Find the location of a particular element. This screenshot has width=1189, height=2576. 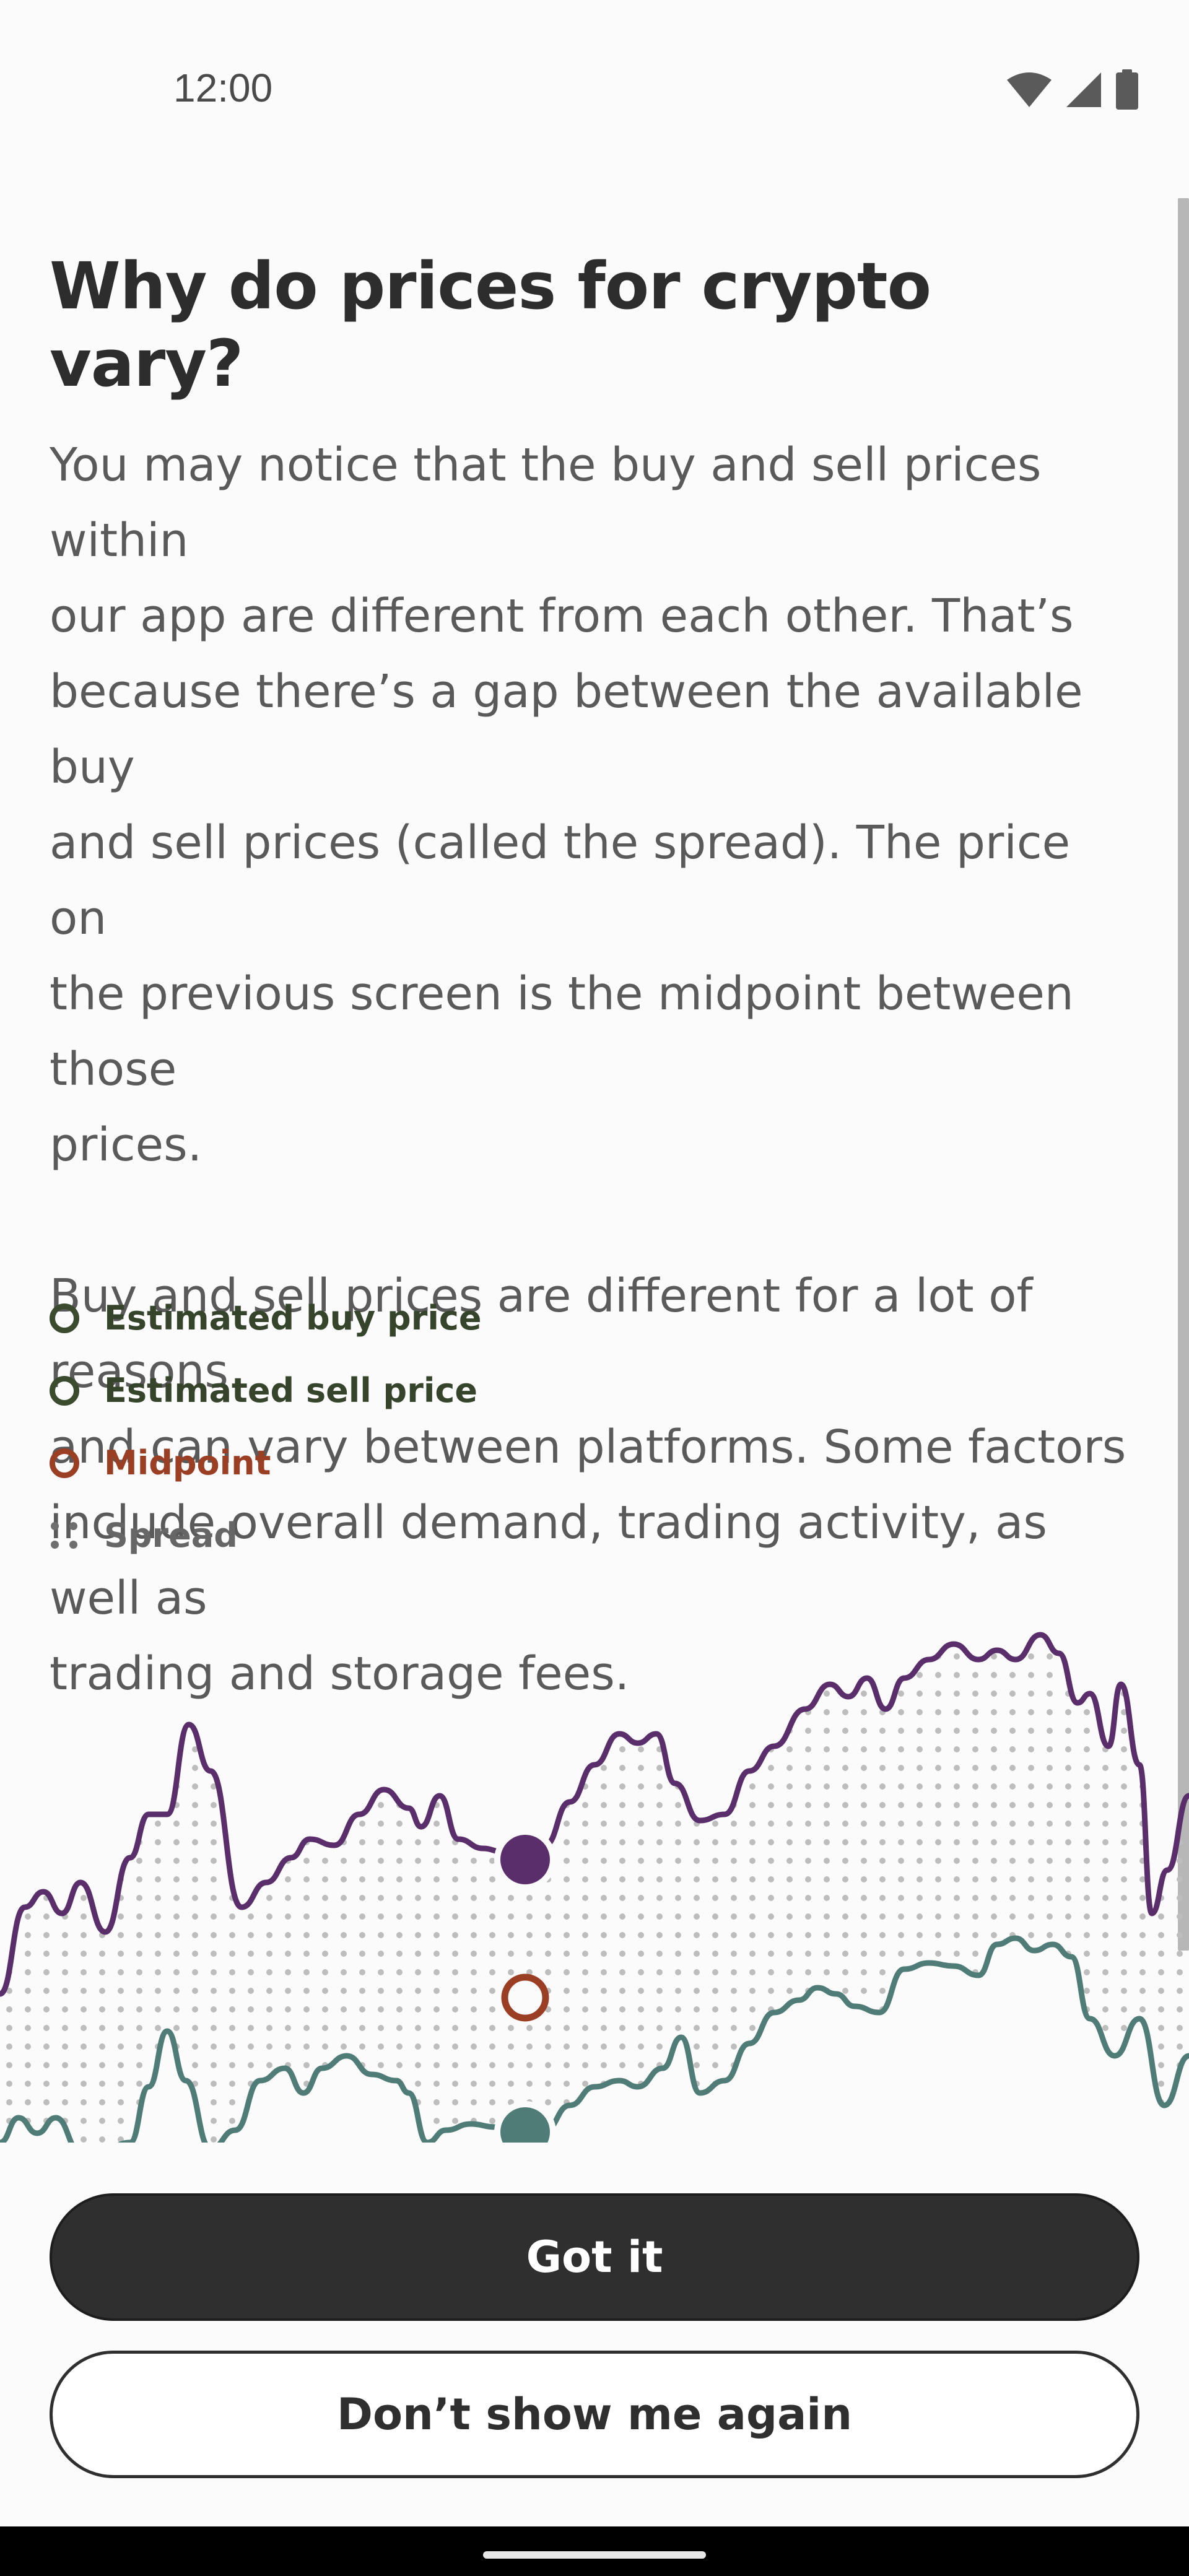

buy-price-marker-icon is located at coordinates (64, 1318).